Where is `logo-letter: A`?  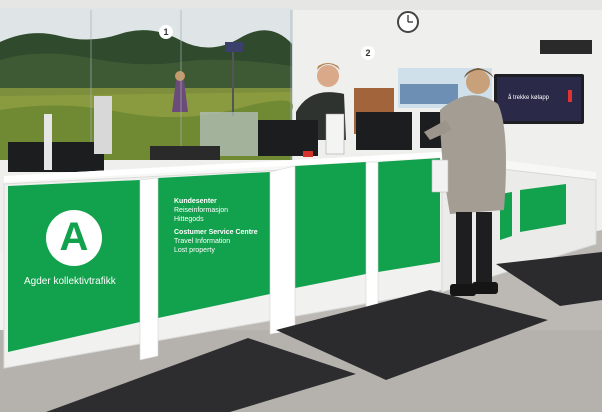
logo-letter: A is located at coordinates (74, 237).